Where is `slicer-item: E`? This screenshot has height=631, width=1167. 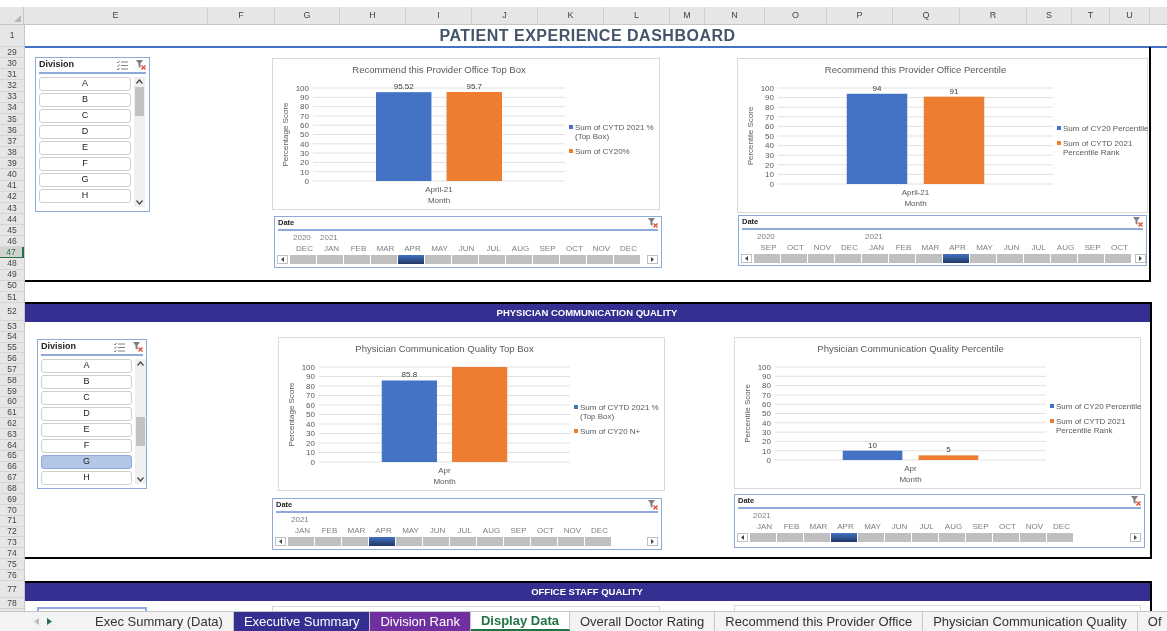 slicer-item: E is located at coordinates (87, 430).